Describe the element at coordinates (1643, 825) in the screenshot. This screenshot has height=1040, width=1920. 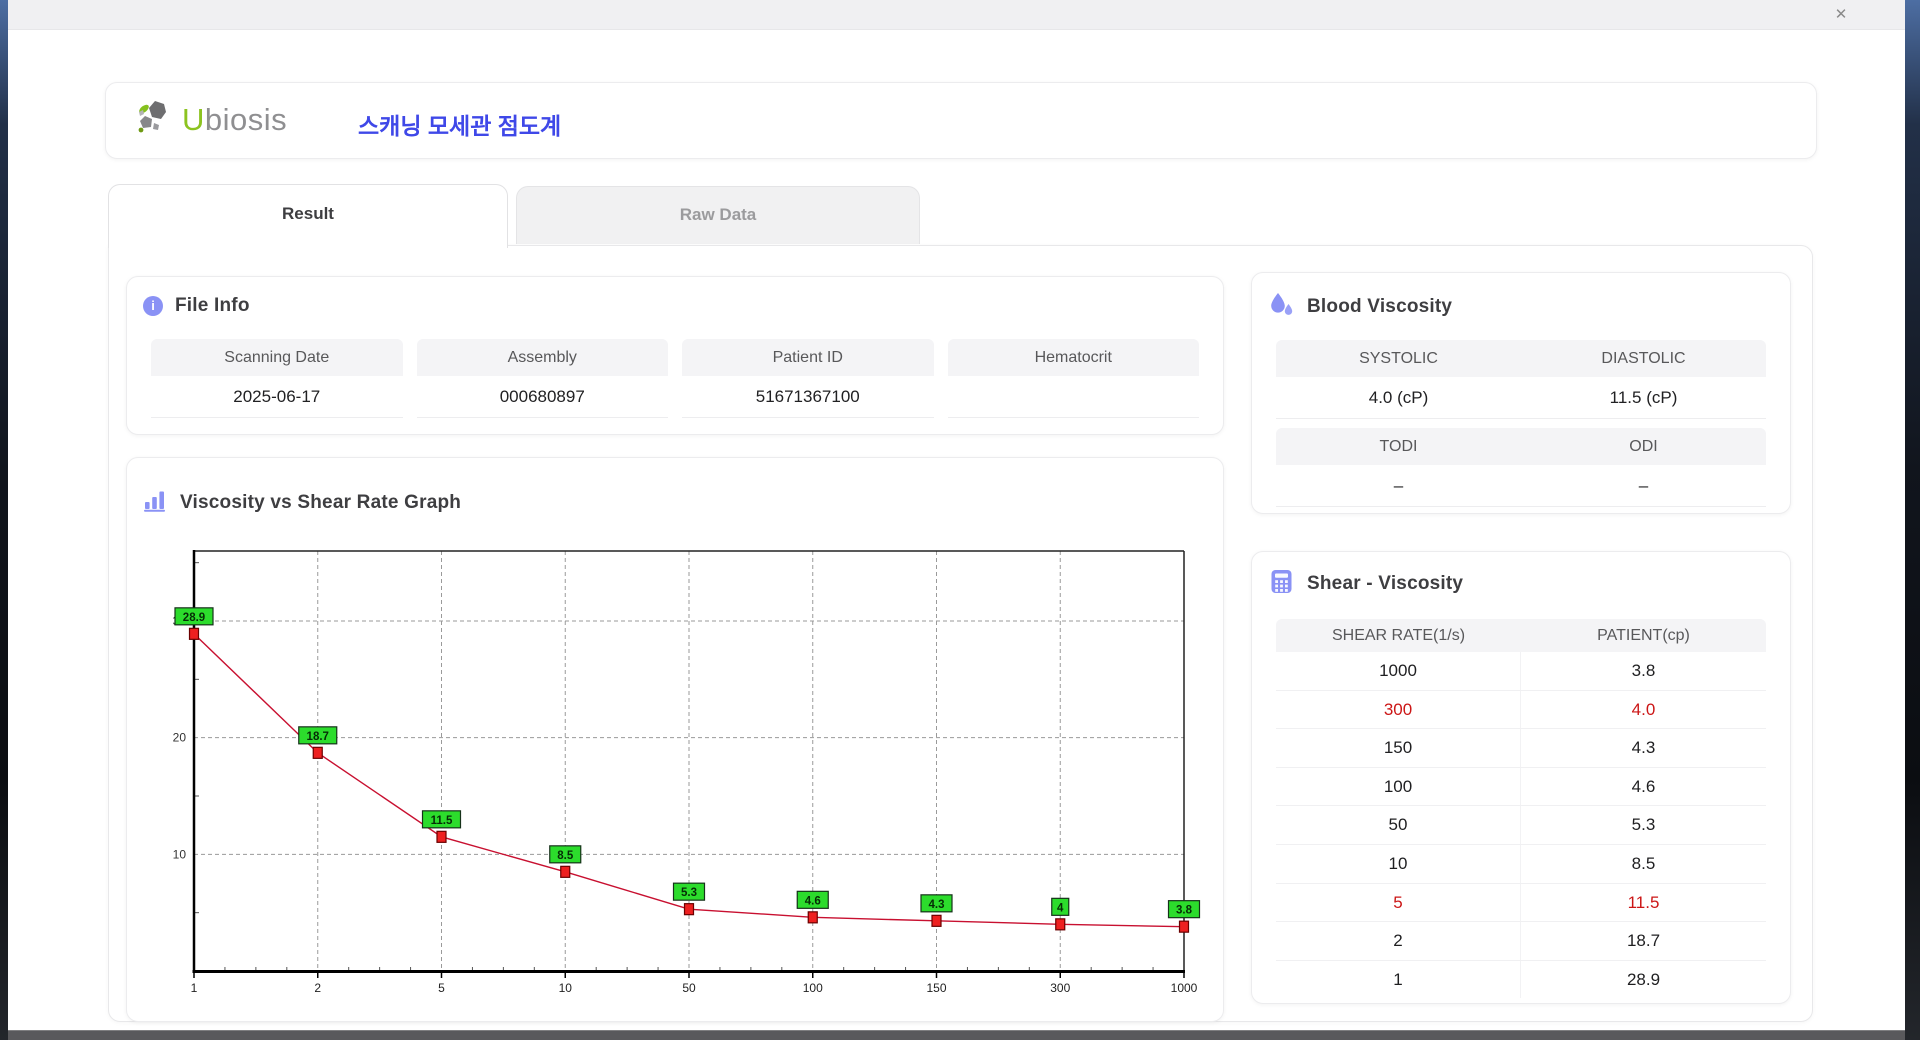
I see `patient-viscosity-cell: 5.3` at that location.